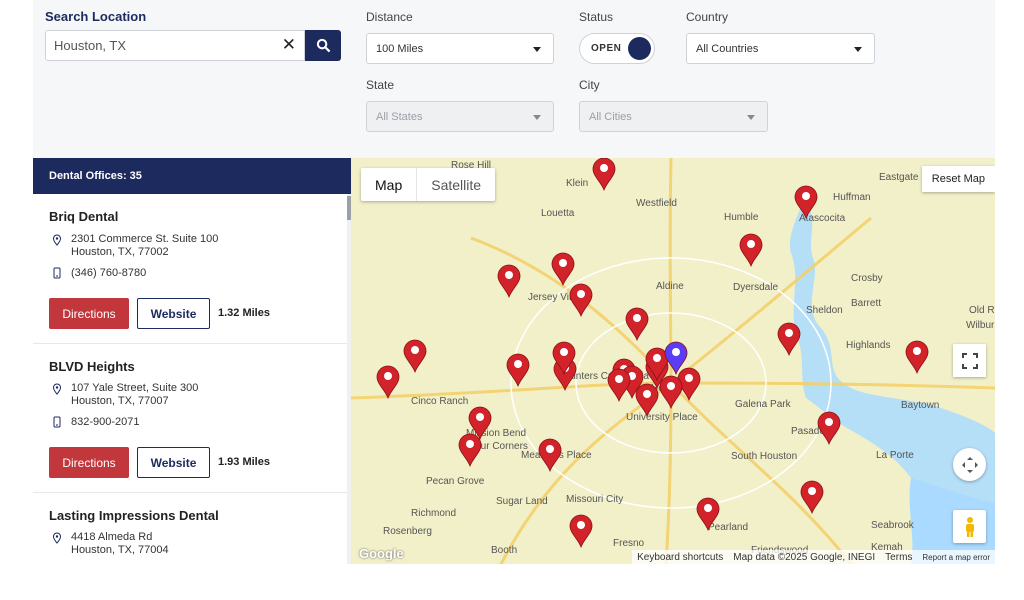 The width and height of the screenshot is (1024, 600). What do you see at coordinates (433, 513) in the screenshot?
I see `place-label: Richmond` at bounding box center [433, 513].